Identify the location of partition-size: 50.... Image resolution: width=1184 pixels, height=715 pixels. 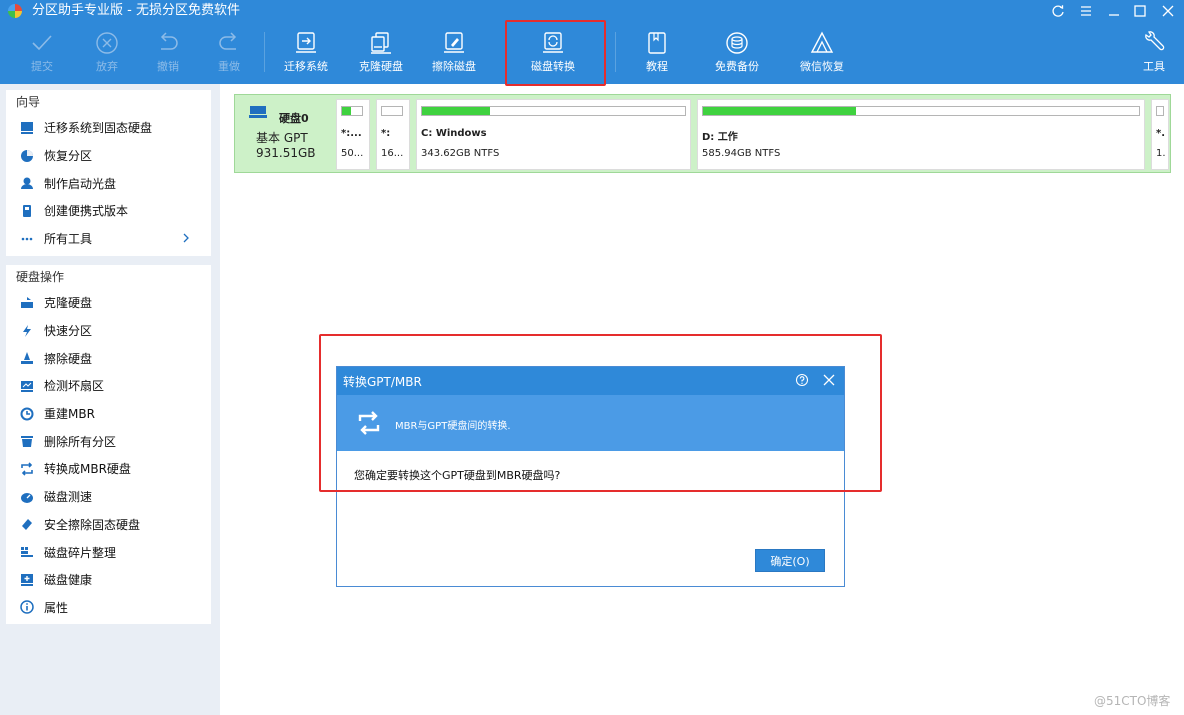
(352, 153).